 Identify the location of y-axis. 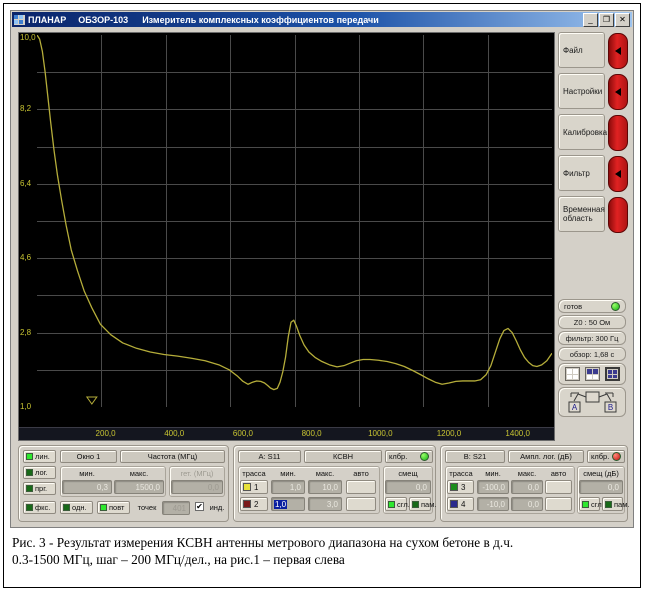
(29, 236).